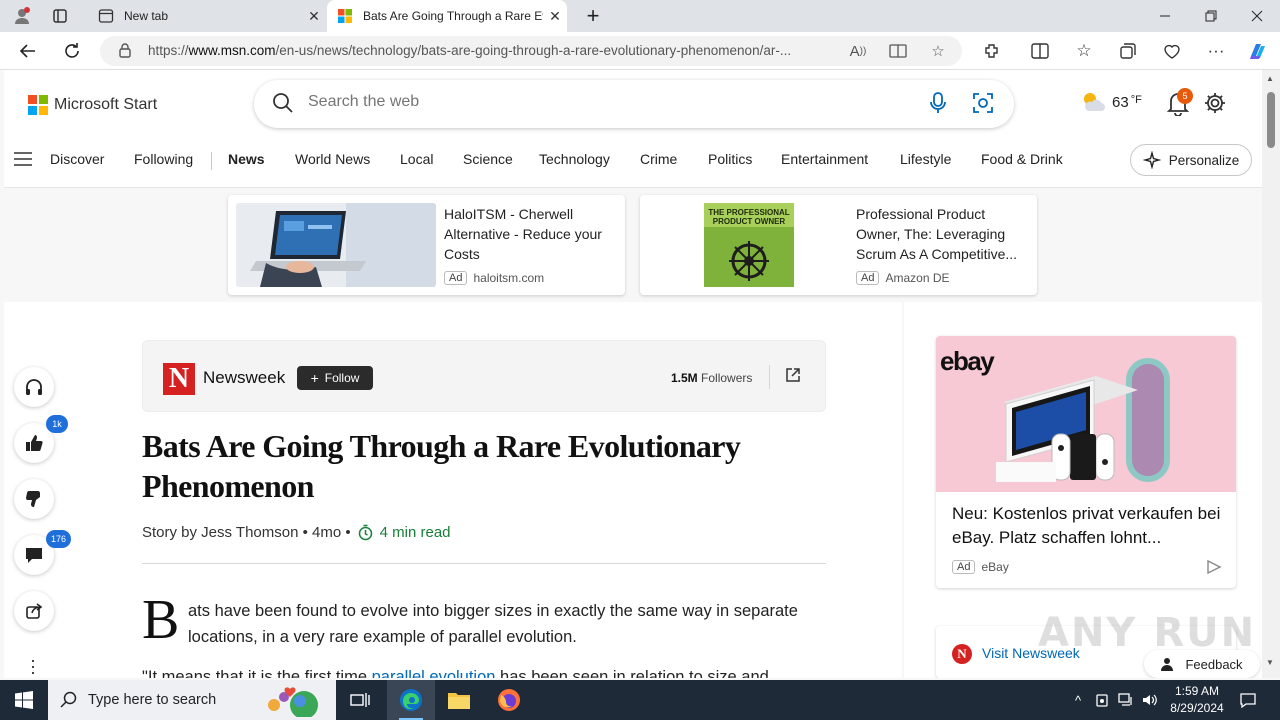 The width and height of the screenshot is (1280, 720). What do you see at coordinates (903, 278) in the screenshot?
I see `ad-meta: Ad Amazon DE` at bounding box center [903, 278].